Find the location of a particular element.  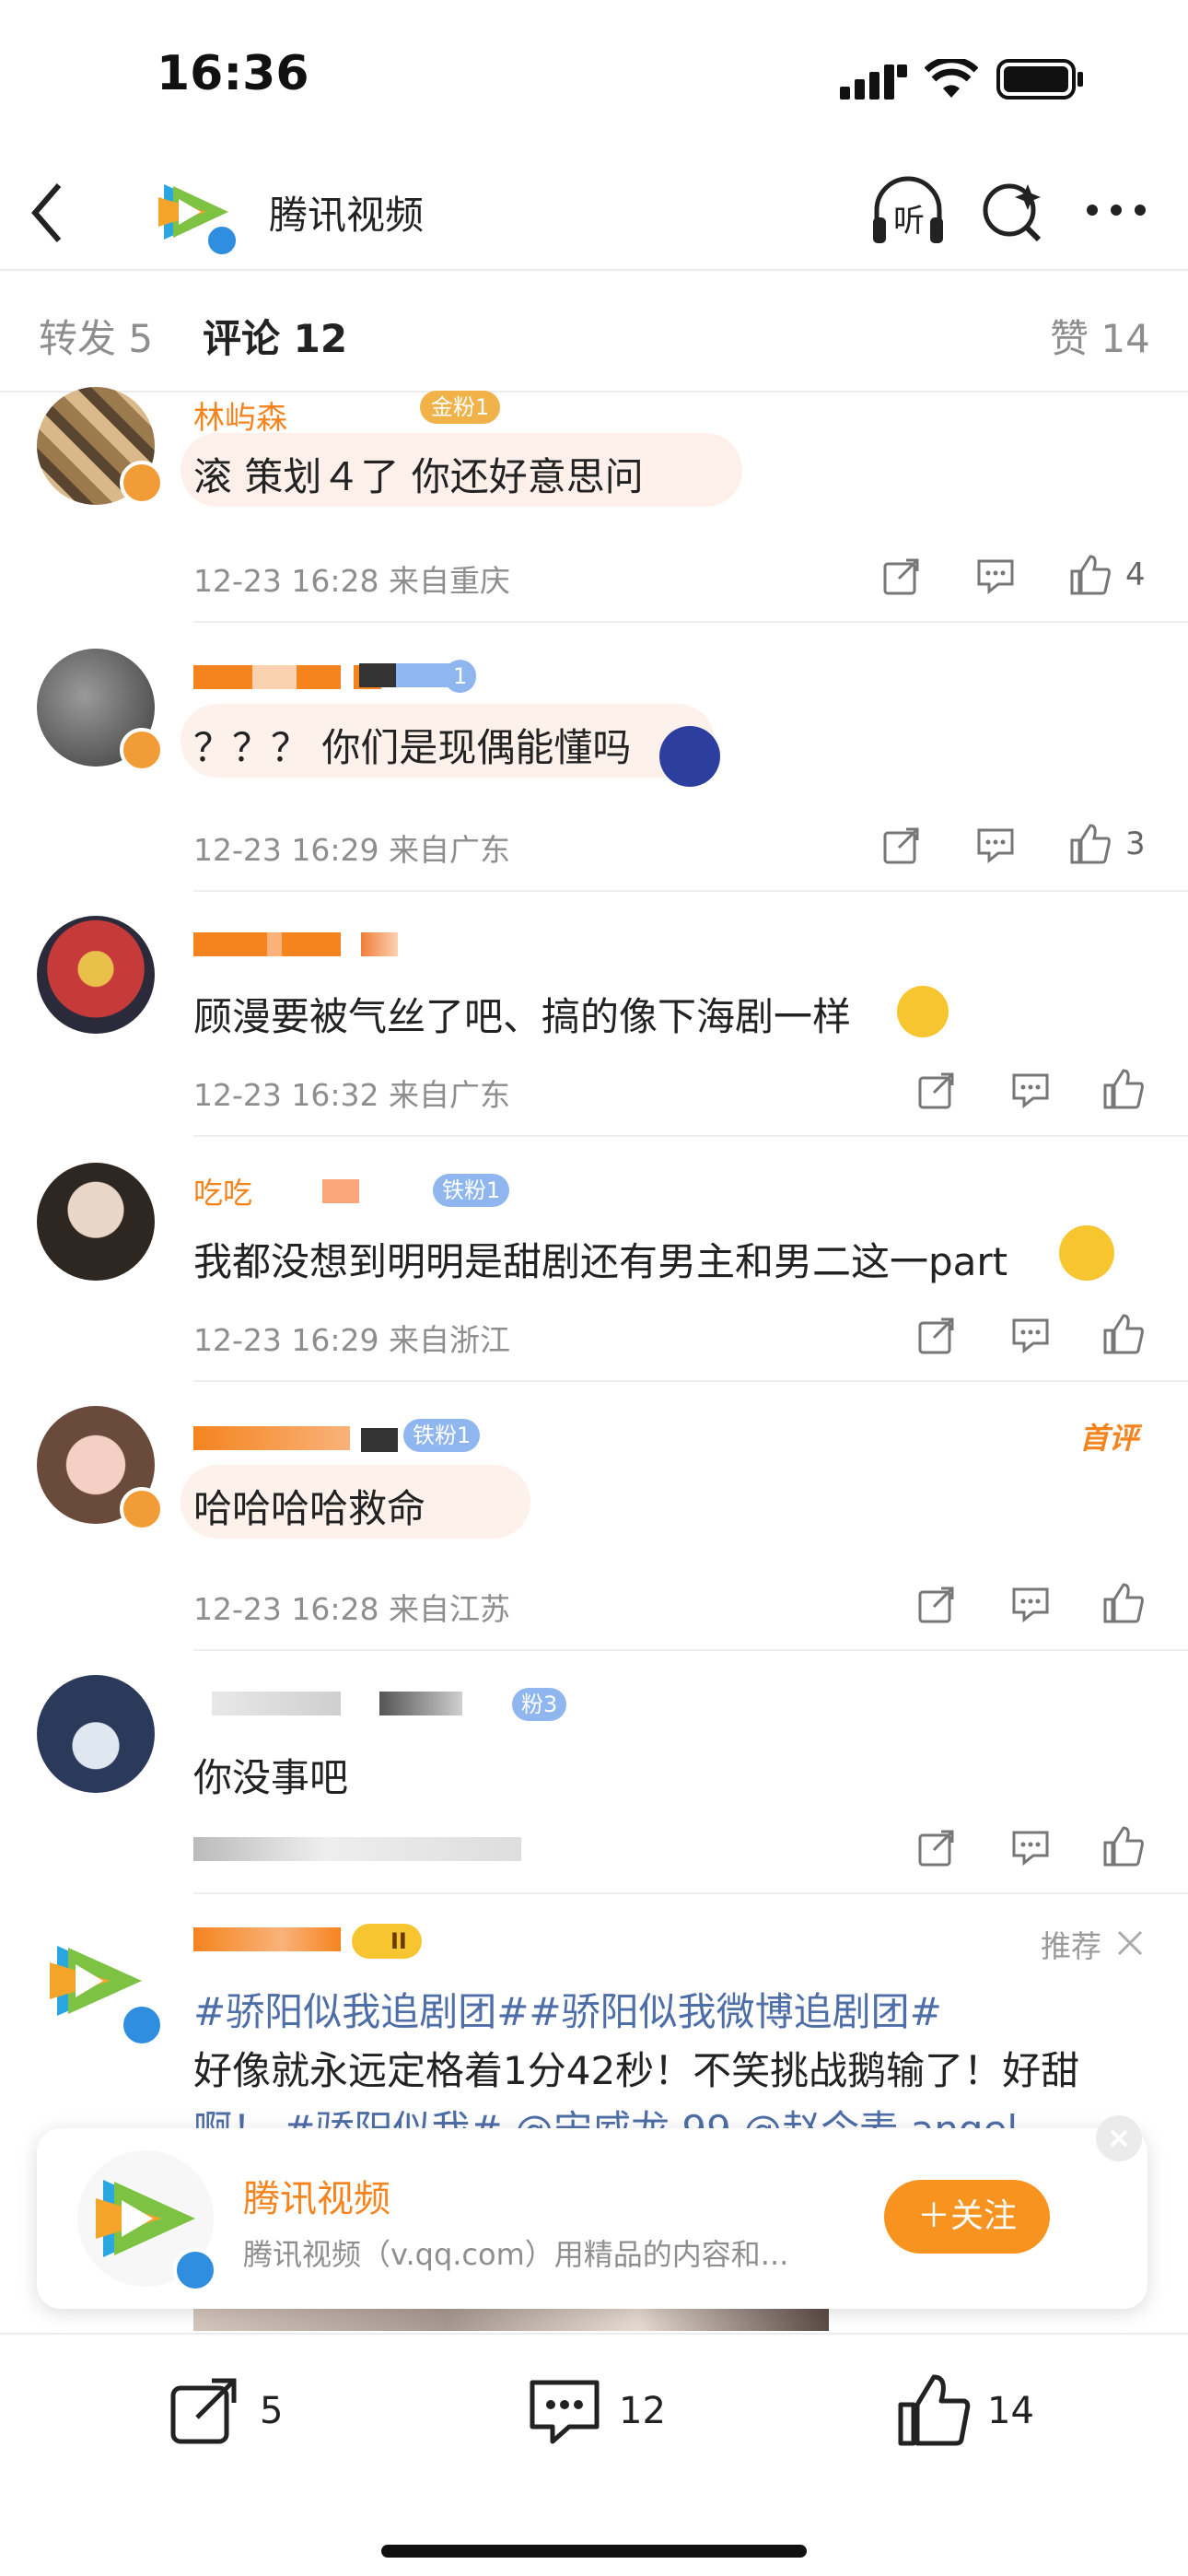

comment-username: 林屿森_ is located at coordinates (303, 414).